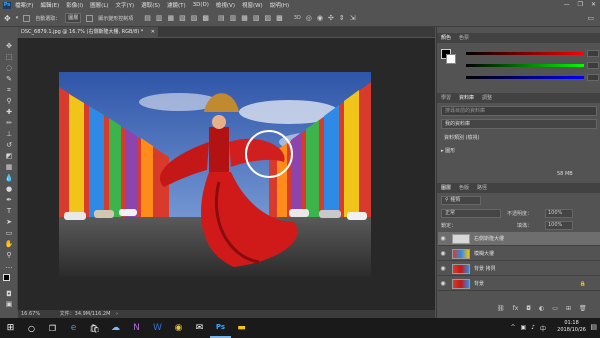 This screenshot has width=600, height=338. What do you see at coordinates (525, 53) in the screenshot?
I see `red-slider` at bounding box center [525, 53].